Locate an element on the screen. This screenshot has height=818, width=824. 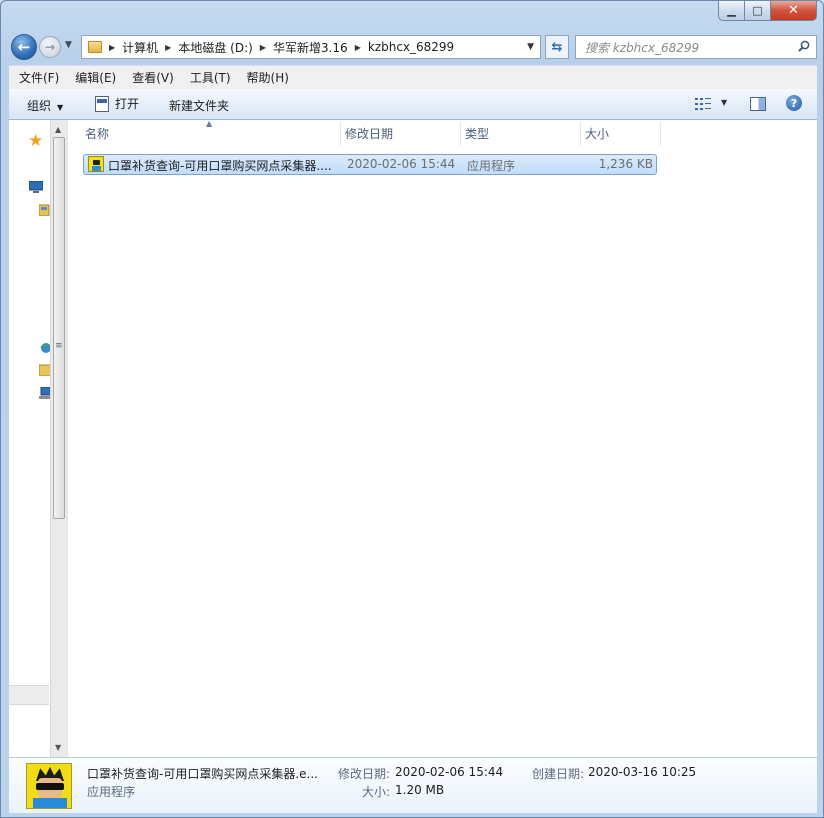
open-label: 打开 is located at coordinates (127, 104).